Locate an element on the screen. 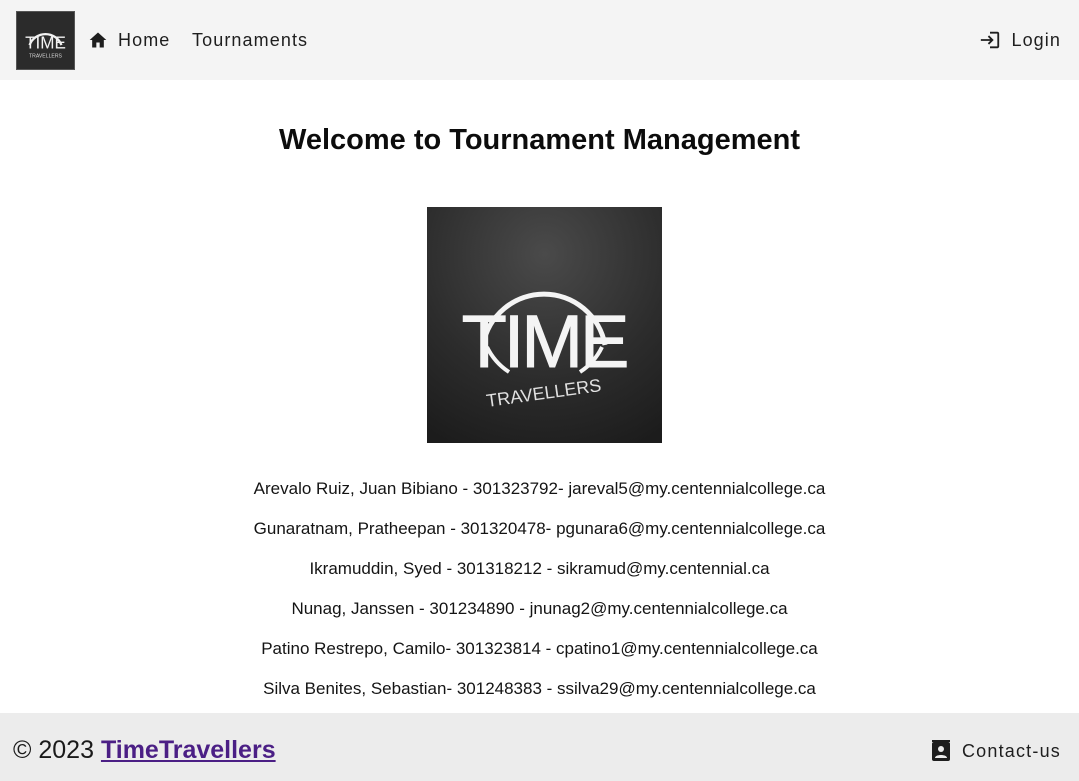 Image resolution: width=1079 pixels, height=781 pixels. navbar: TIME TRAVELLERS Home Tournaments Login is located at coordinates (539, 40).